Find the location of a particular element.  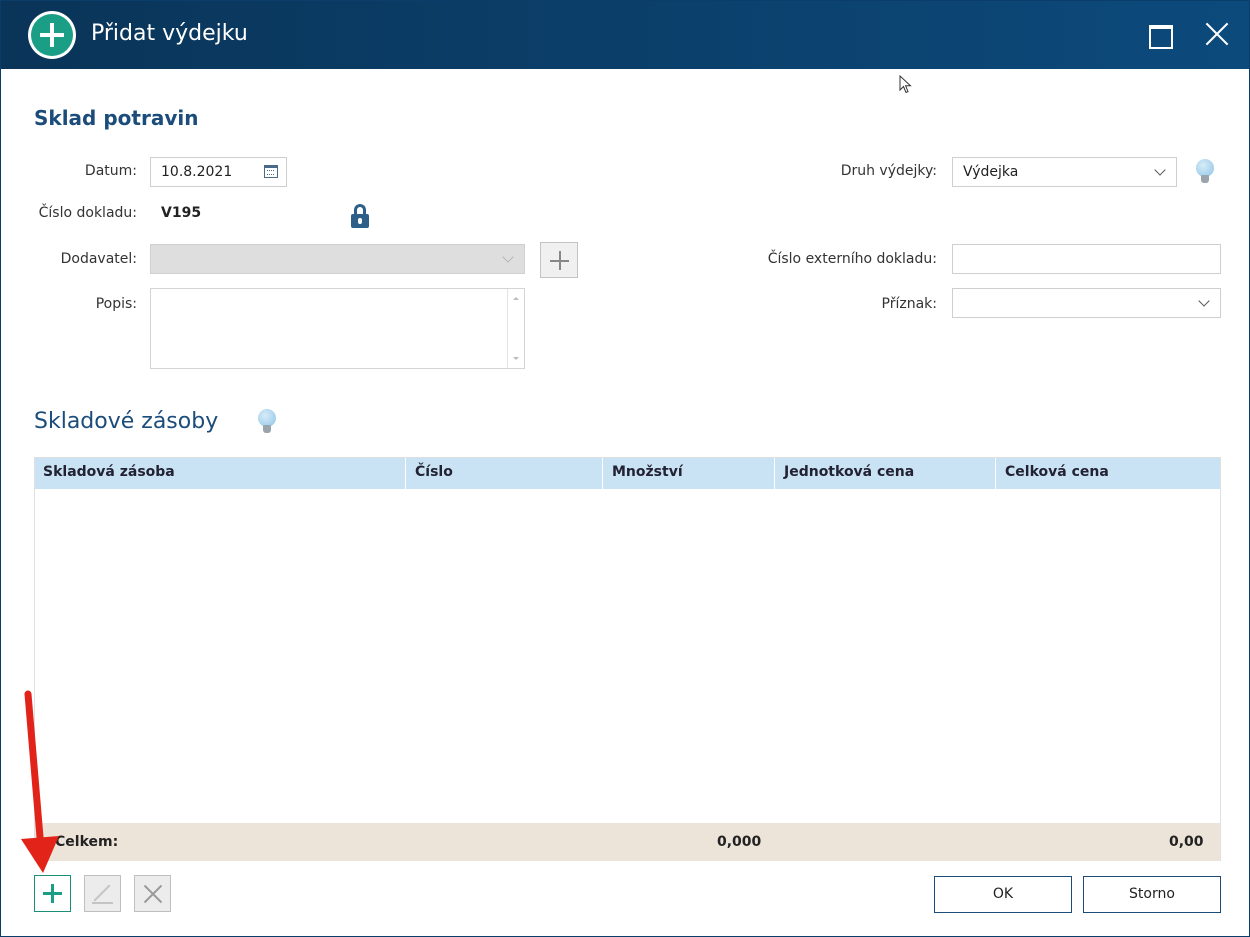

popis-scrollbar is located at coordinates (515, 328).